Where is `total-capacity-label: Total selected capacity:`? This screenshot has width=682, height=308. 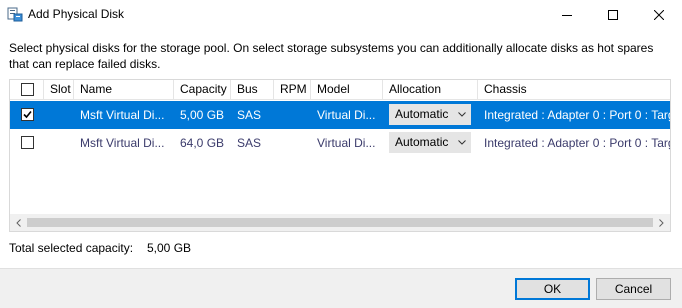 total-capacity-label: Total selected capacity: is located at coordinates (71, 248).